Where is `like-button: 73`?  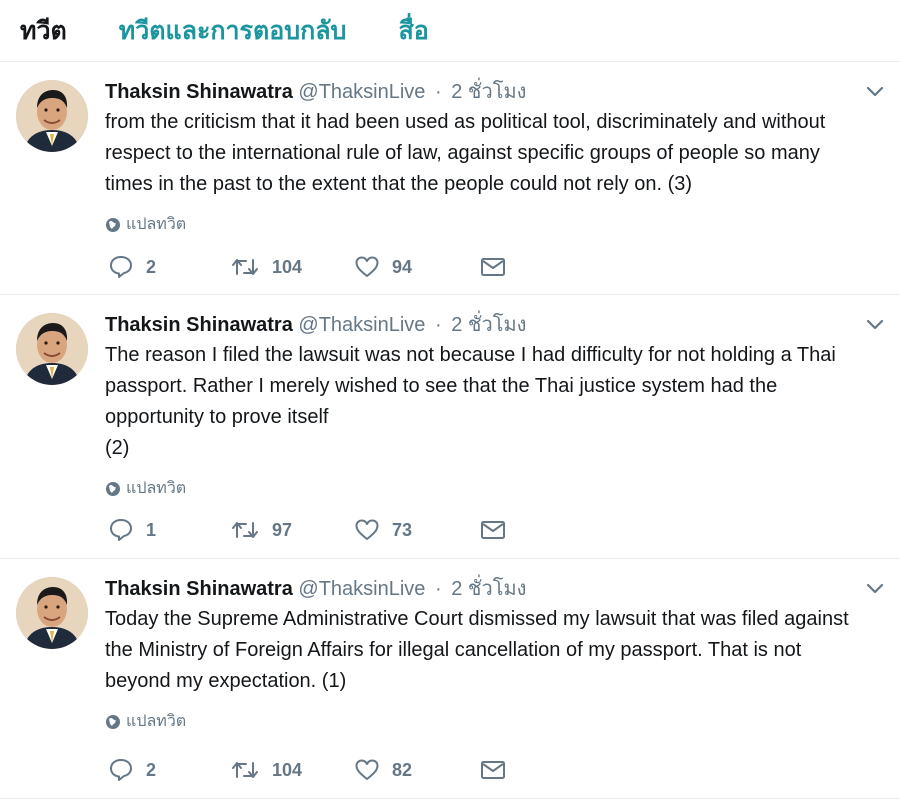
like-button: 73 is located at coordinates (417, 530).